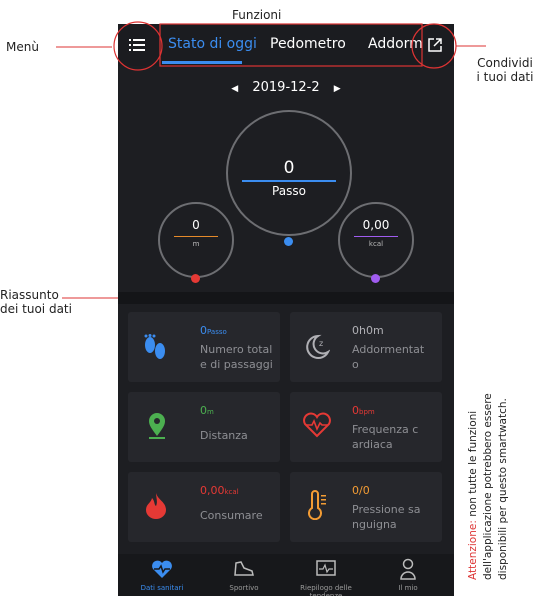  Describe the element at coordinates (285, 46) in the screenshot. I see `annotation-highlights` at that location.